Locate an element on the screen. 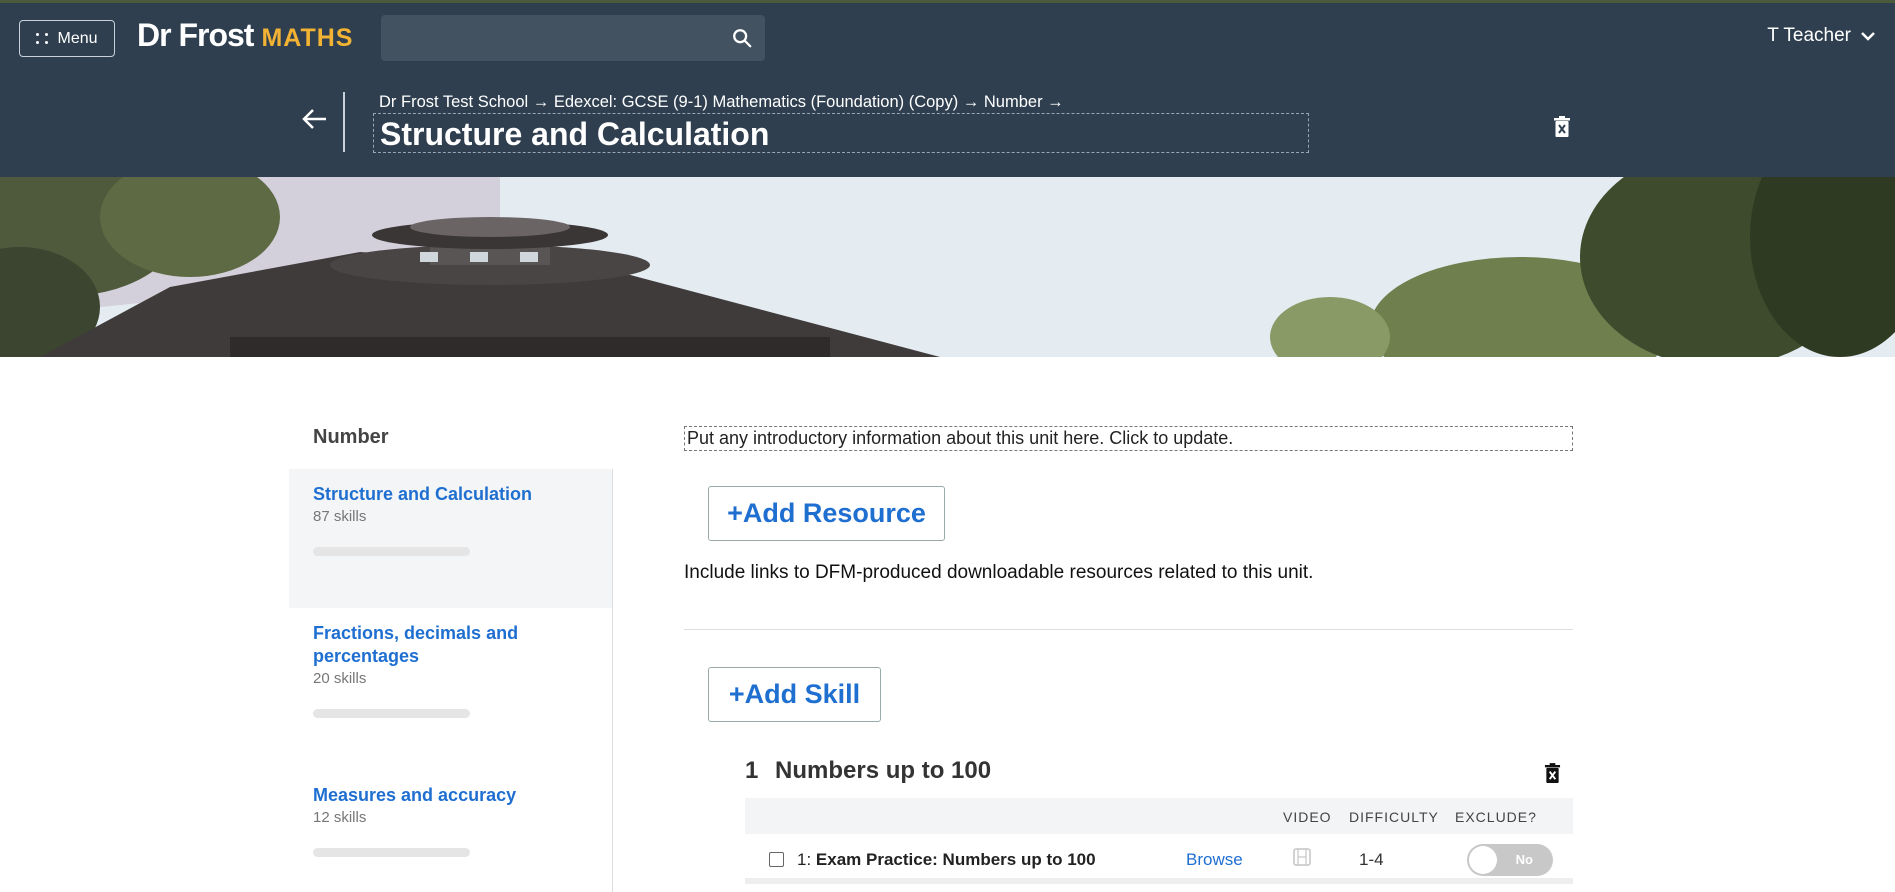 This screenshot has height=892, width=1895. browse-link: Browse is located at coordinates (1214, 860).